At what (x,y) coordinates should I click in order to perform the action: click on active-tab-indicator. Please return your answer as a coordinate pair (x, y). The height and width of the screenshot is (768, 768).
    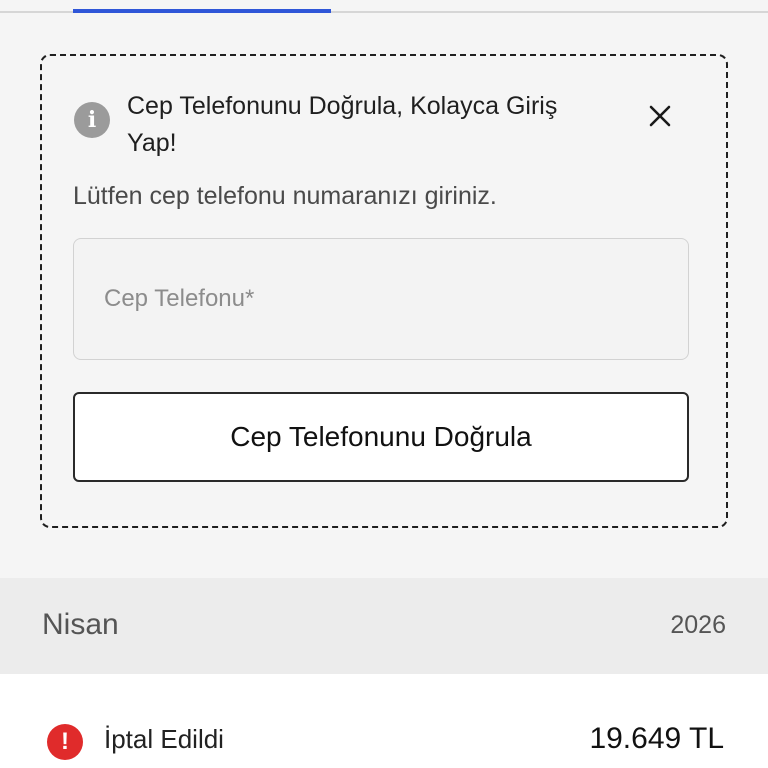
    Looking at the image, I should click on (202, 11).